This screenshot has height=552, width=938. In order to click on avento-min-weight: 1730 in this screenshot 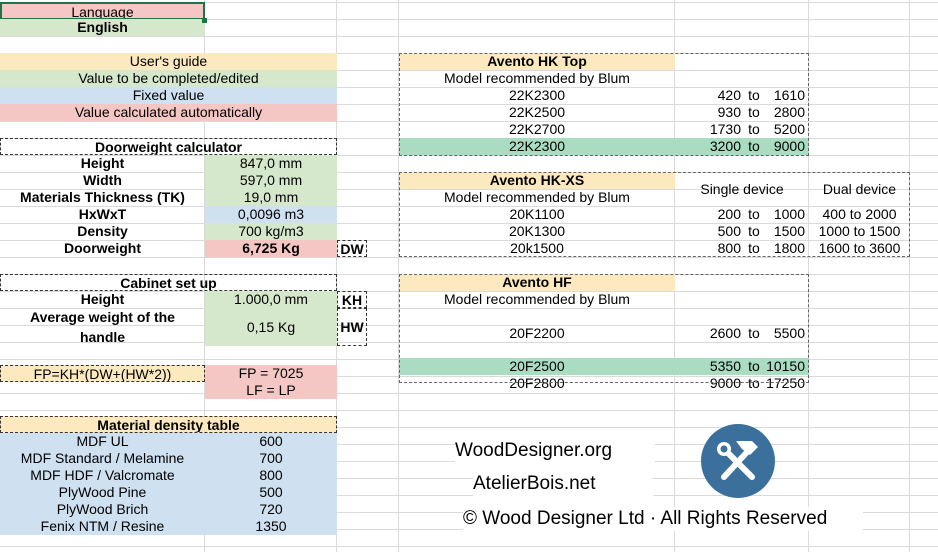, I will do `click(725, 129)`.